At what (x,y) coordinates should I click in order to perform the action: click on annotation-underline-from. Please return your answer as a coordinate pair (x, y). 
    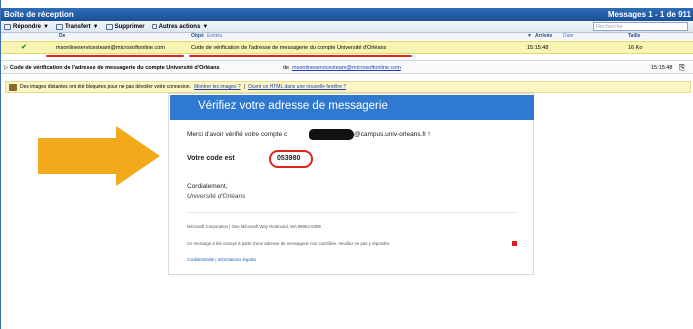
    Looking at the image, I should click on (115, 56).